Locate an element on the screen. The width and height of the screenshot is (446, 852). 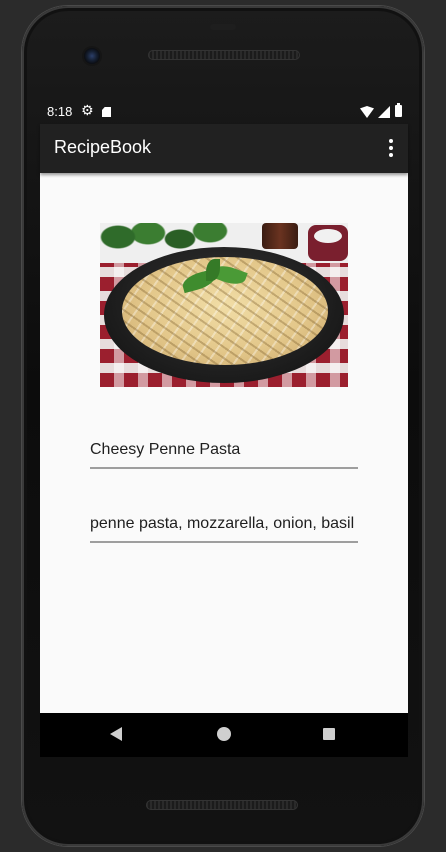
back-icon is located at coordinates (116, 734).